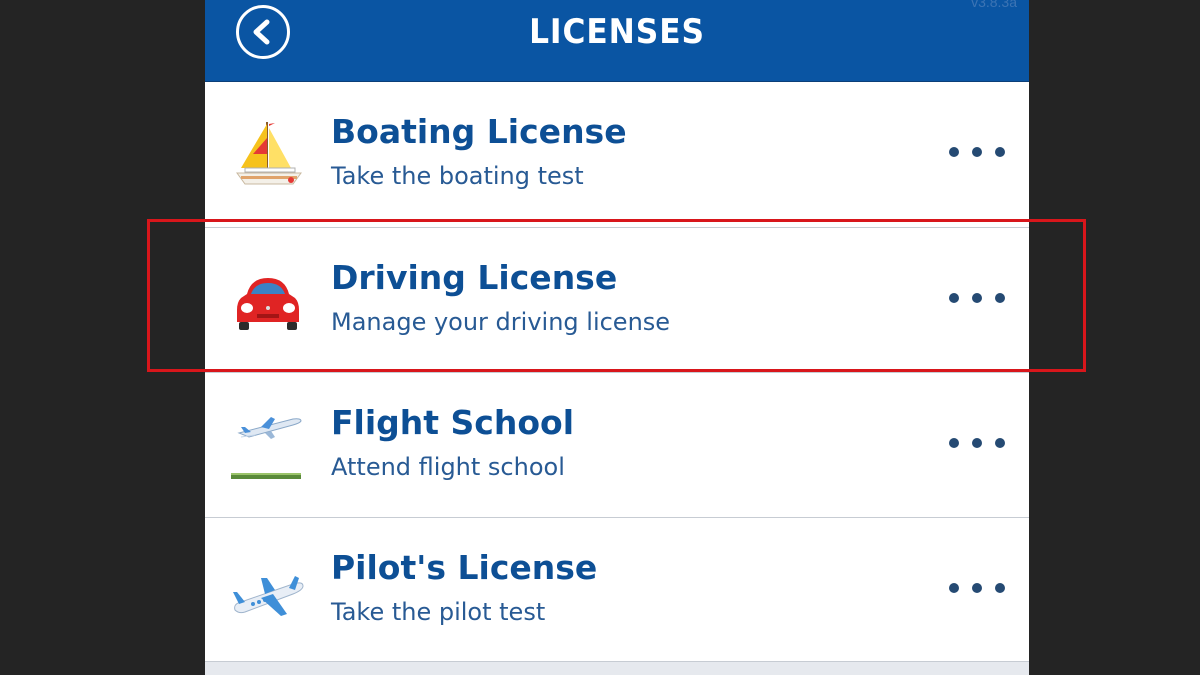 The width and height of the screenshot is (1200, 675). Describe the element at coordinates (617, 32) in the screenshot. I see `page-title: LICENSES` at that location.